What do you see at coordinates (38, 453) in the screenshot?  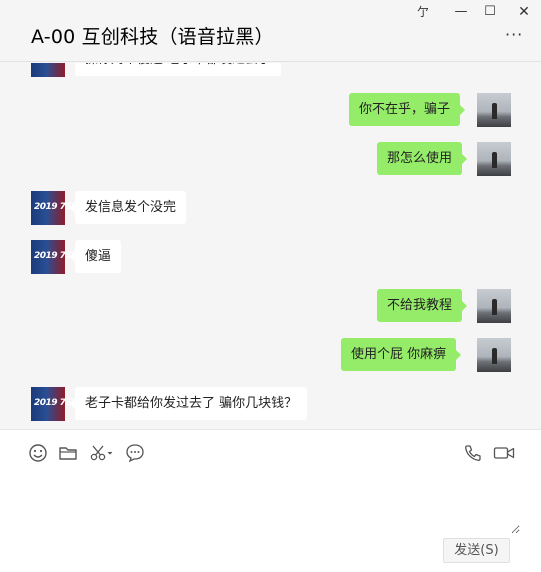 I see `emoji-icon` at bounding box center [38, 453].